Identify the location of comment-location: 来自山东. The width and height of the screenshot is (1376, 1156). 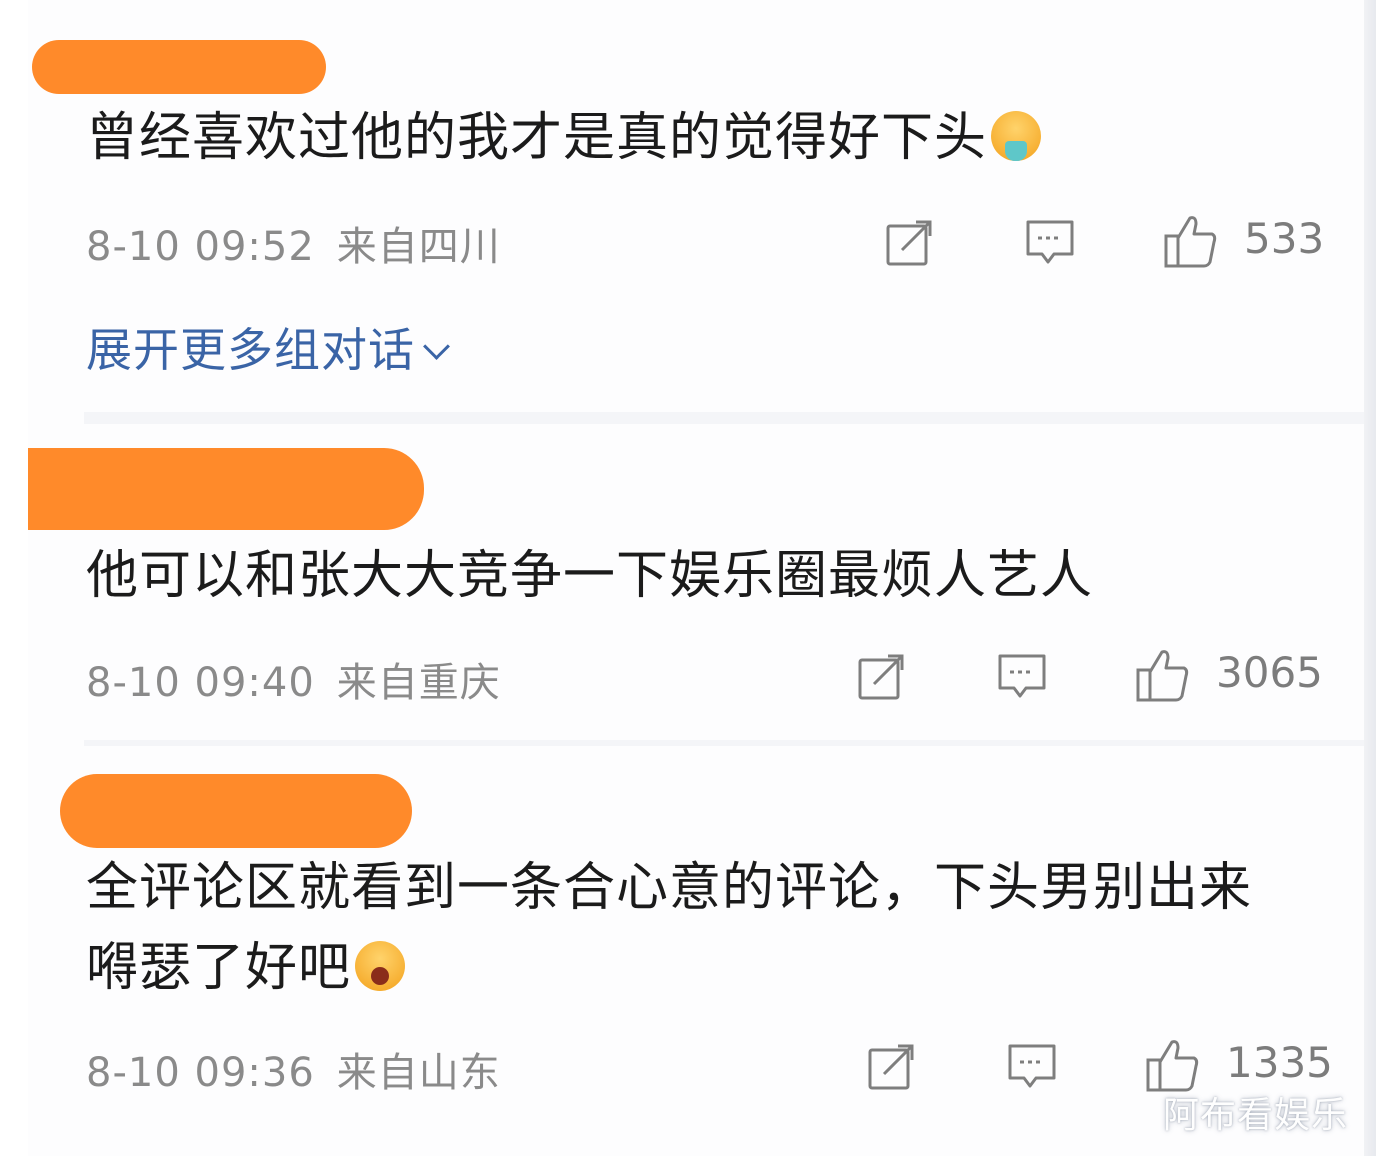
(418, 1073).